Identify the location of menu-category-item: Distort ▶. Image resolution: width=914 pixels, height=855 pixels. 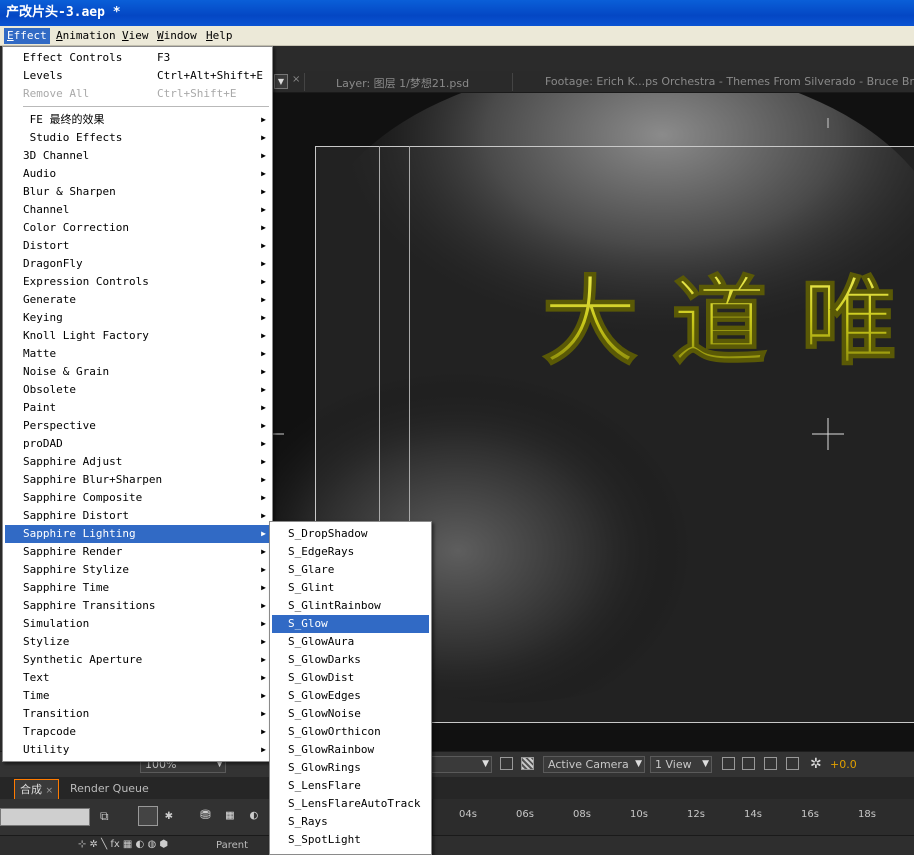
(137, 246).